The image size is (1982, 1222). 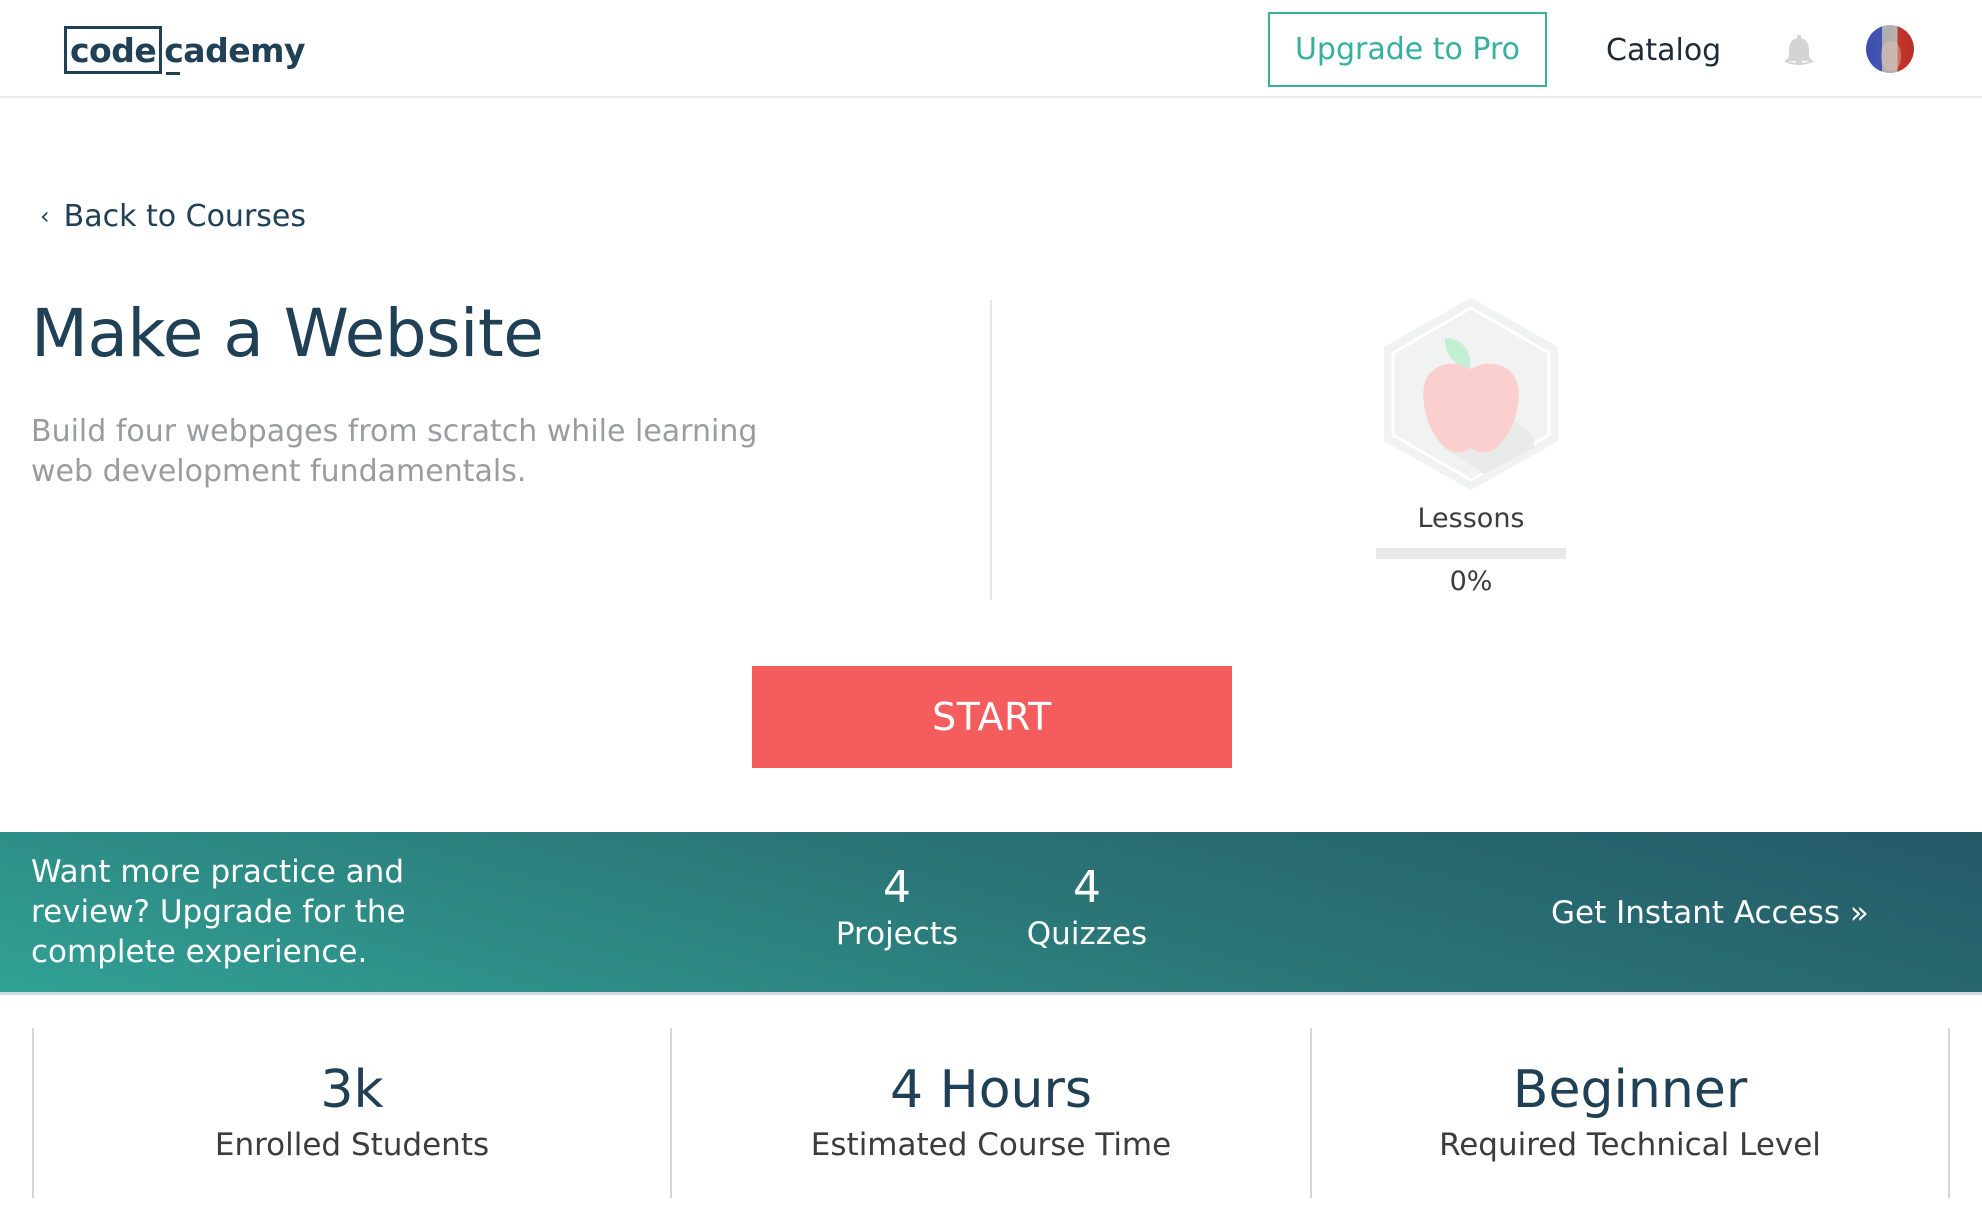 What do you see at coordinates (991, 450) in the screenshot?
I see `section-divider` at bounding box center [991, 450].